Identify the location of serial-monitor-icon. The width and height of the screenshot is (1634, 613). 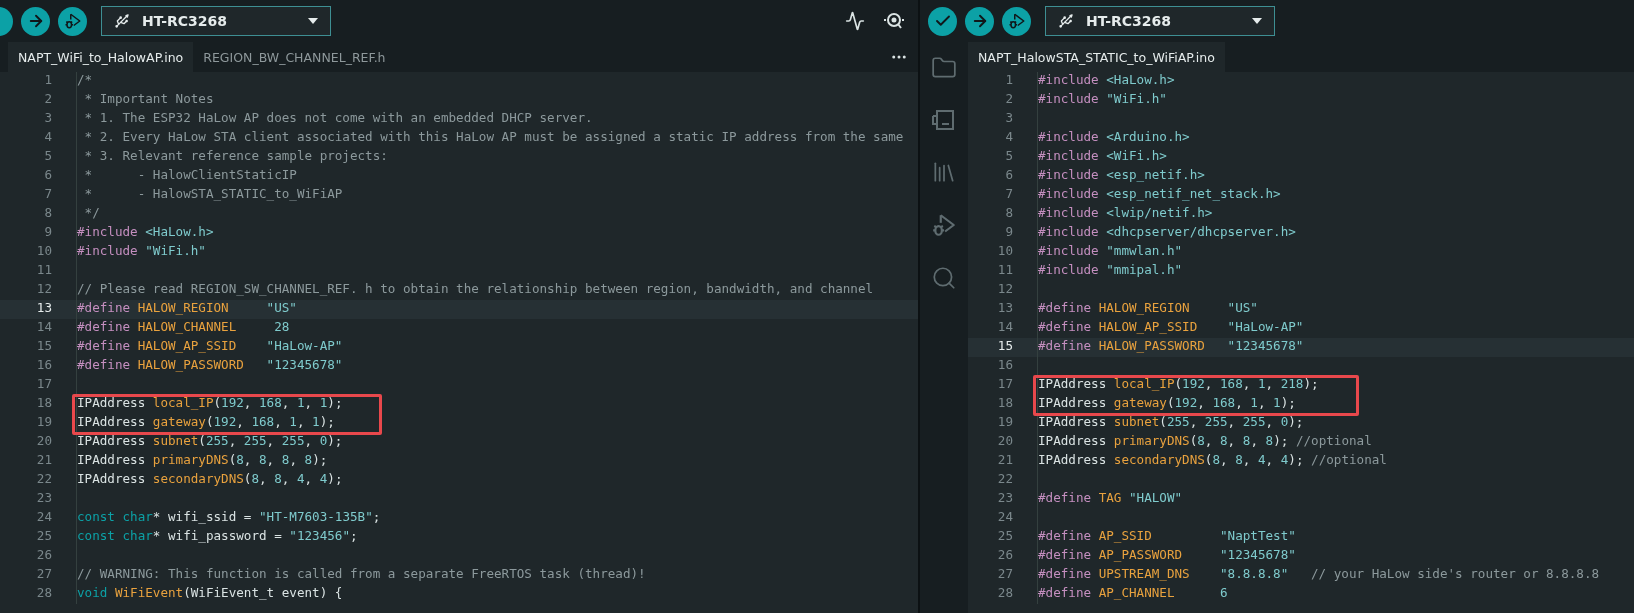
(894, 21).